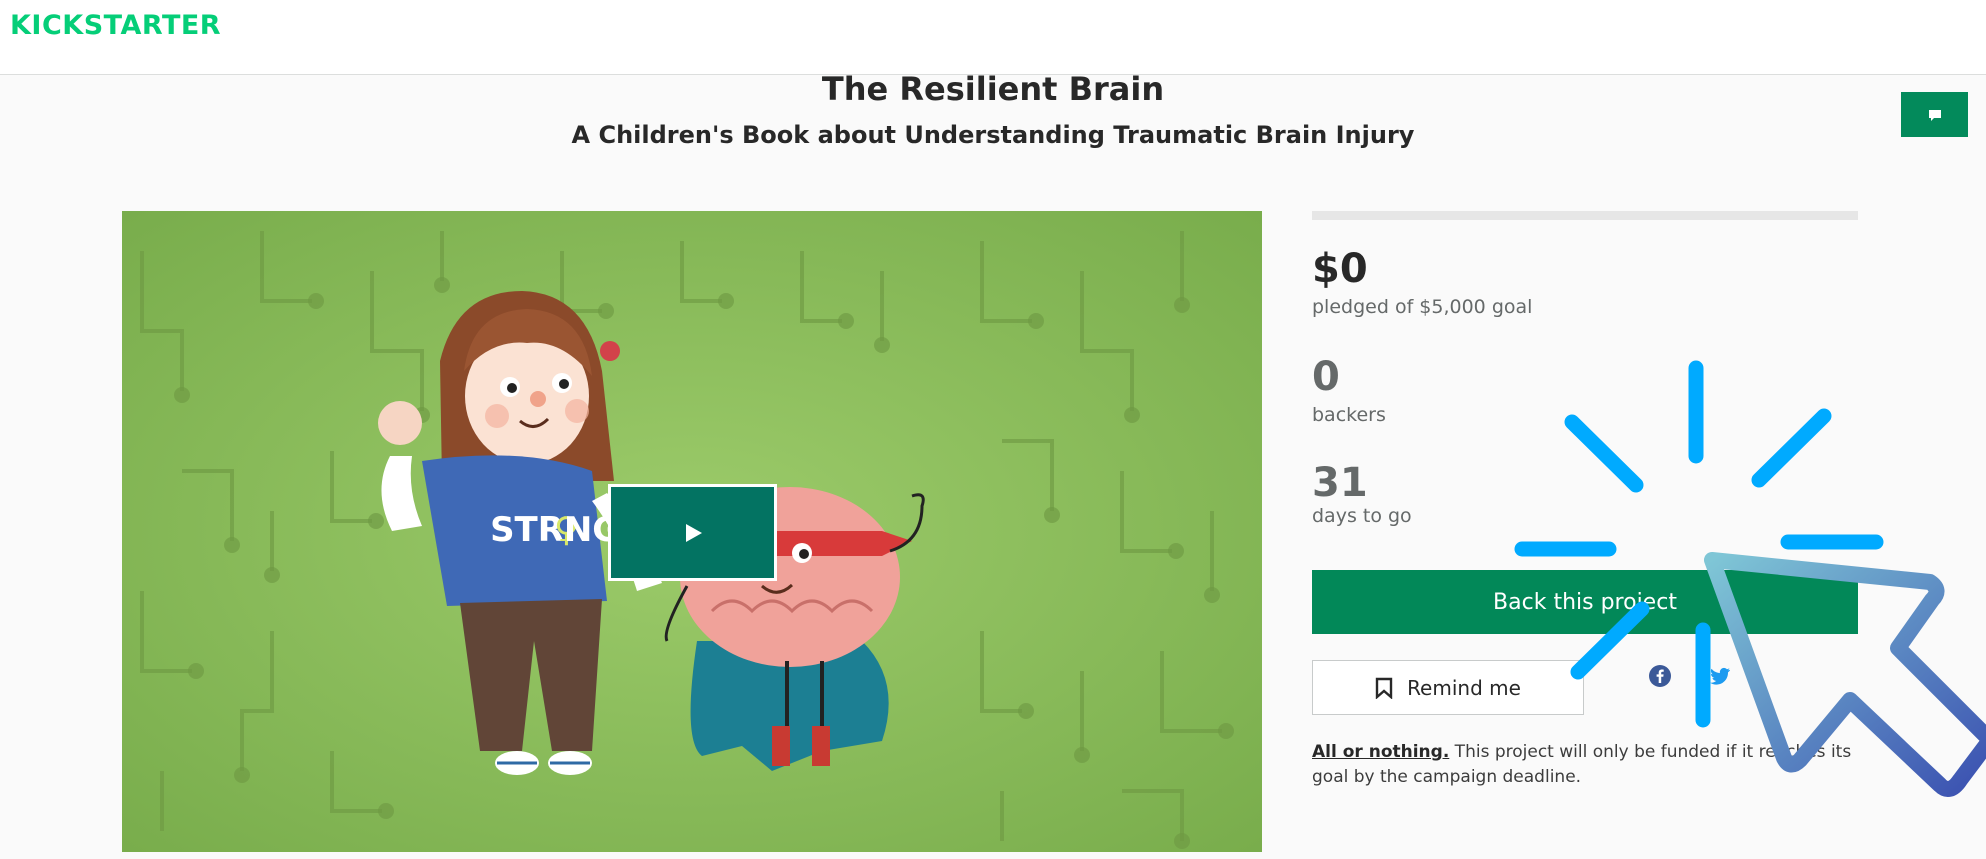 The height and width of the screenshot is (859, 1986). I want to click on top-navigation-bar: KICKSTARTER, so click(993, 37).